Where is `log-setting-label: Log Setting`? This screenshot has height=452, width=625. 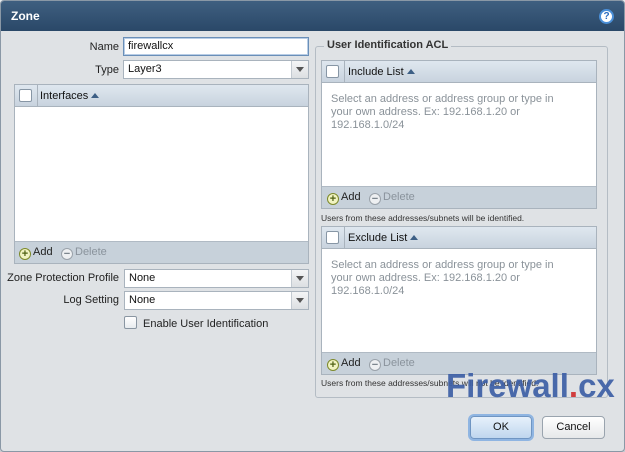
log-setting-label: Log Setting is located at coordinates (91, 300).